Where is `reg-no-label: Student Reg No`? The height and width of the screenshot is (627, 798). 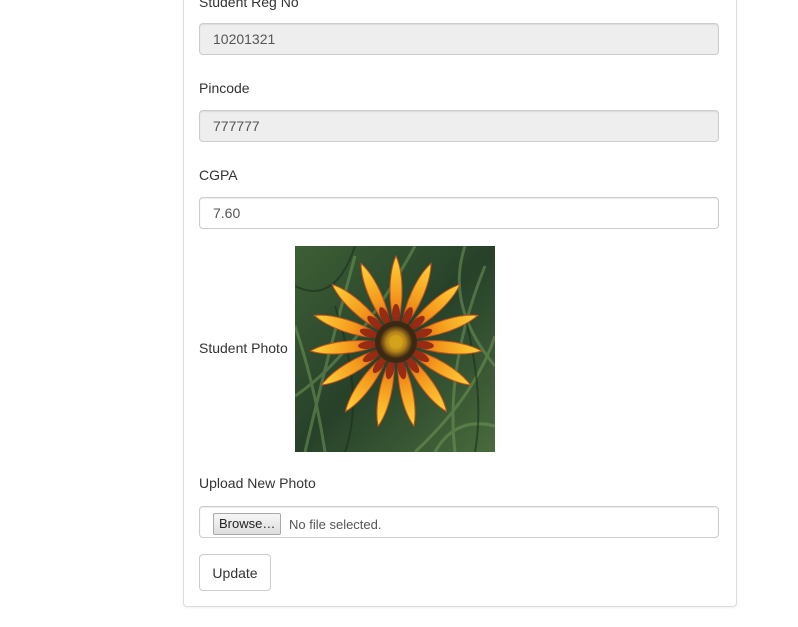 reg-no-label: Student Reg No is located at coordinates (249, 5).